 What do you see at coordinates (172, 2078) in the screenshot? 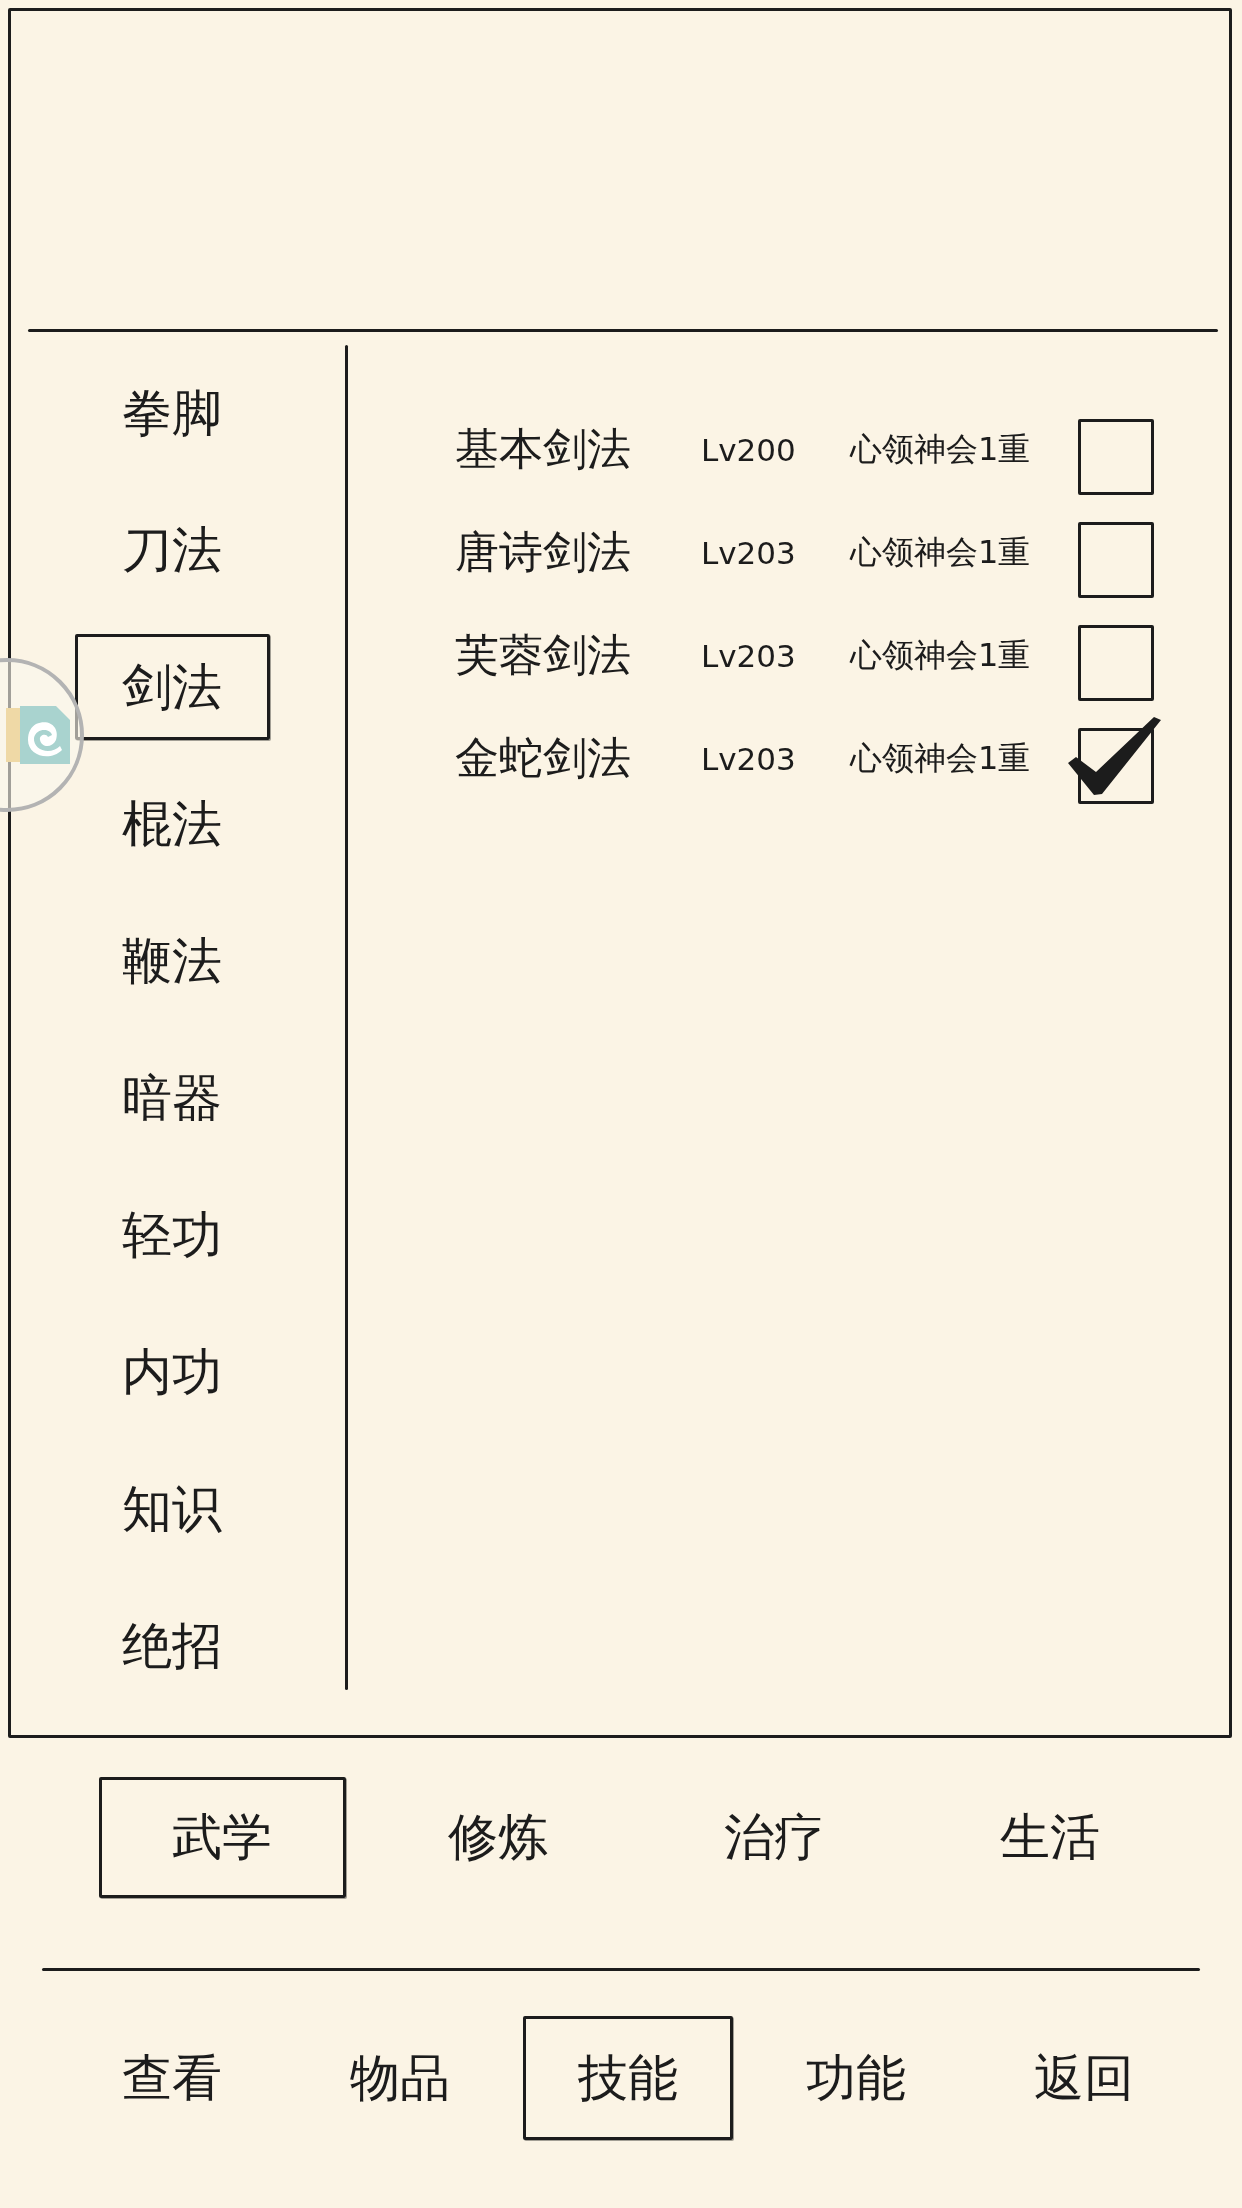
I see `nav-tab: 查看` at bounding box center [172, 2078].